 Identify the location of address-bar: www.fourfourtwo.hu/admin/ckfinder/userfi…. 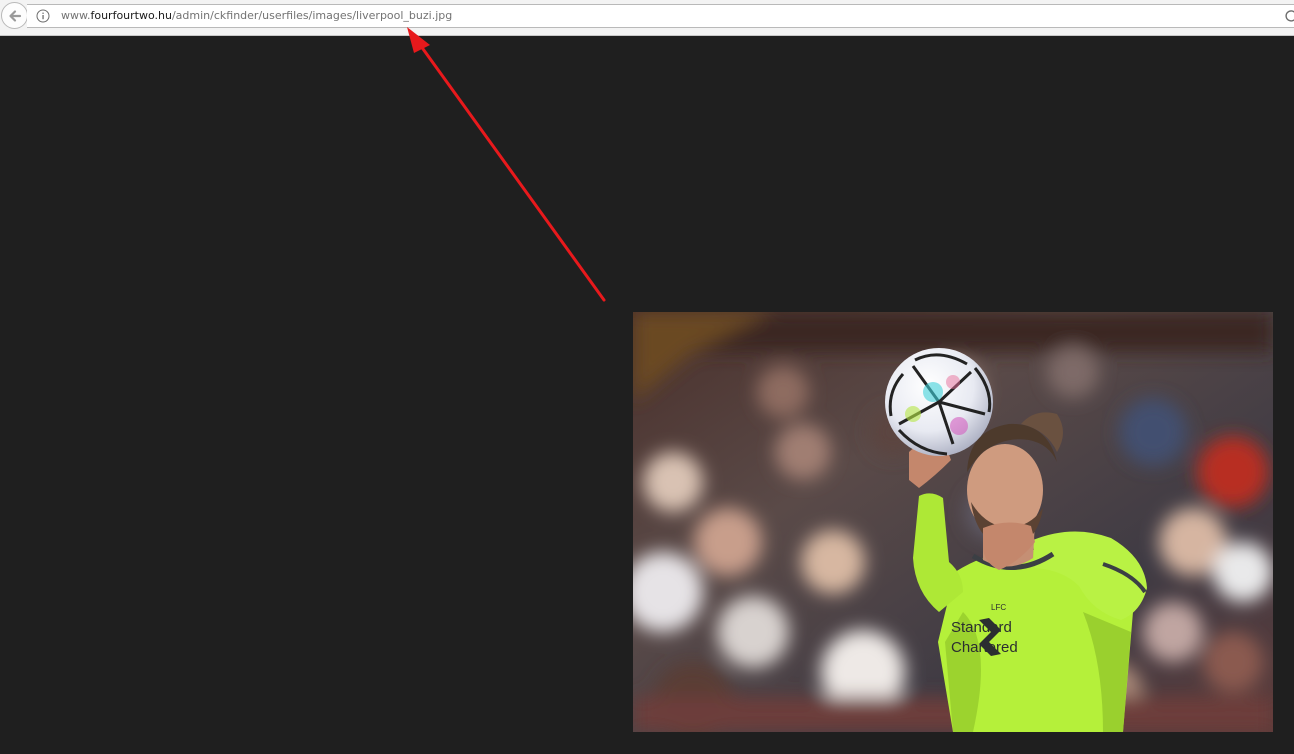
(660, 16).